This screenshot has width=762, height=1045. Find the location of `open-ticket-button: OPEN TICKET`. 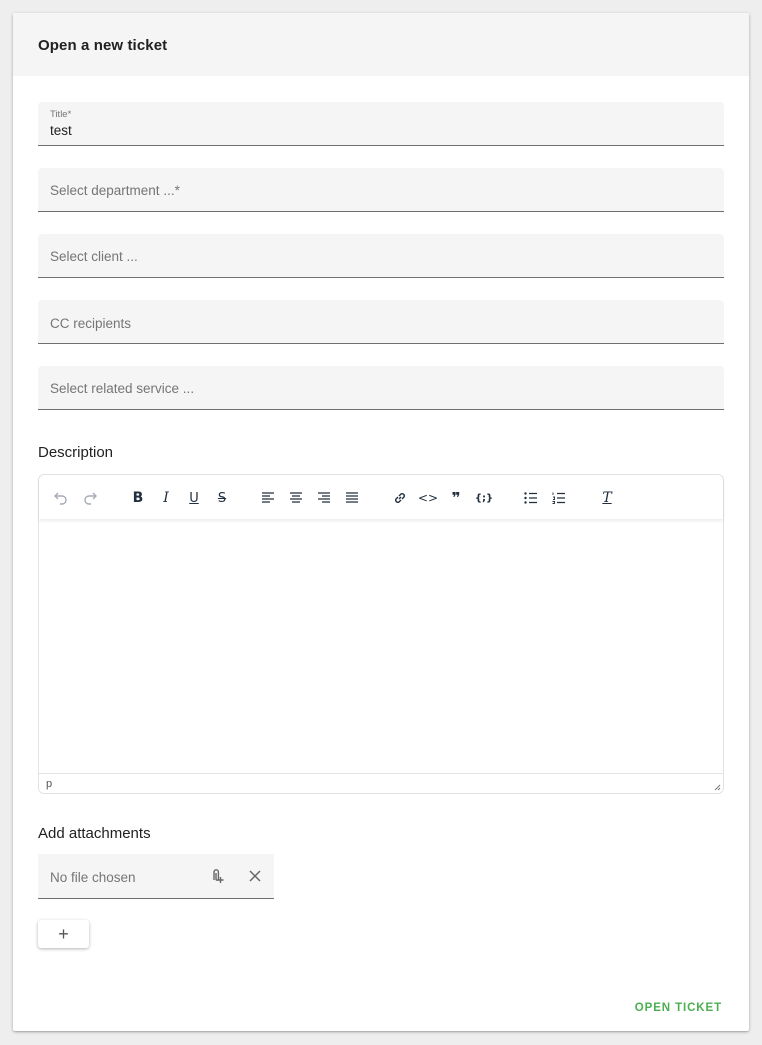

open-ticket-button: OPEN TICKET is located at coordinates (678, 1008).